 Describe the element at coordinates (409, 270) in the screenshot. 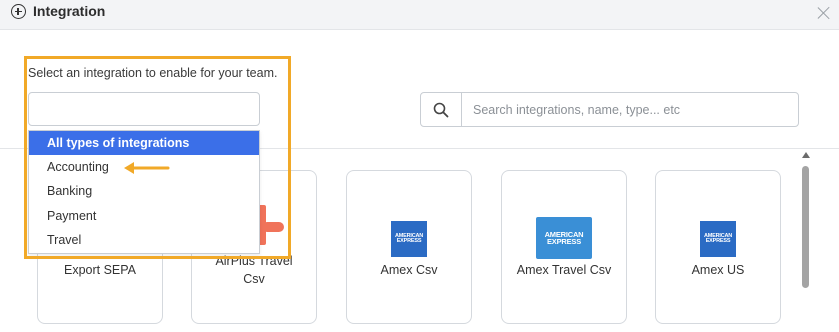

I see `card-label: Amex Csv` at that location.